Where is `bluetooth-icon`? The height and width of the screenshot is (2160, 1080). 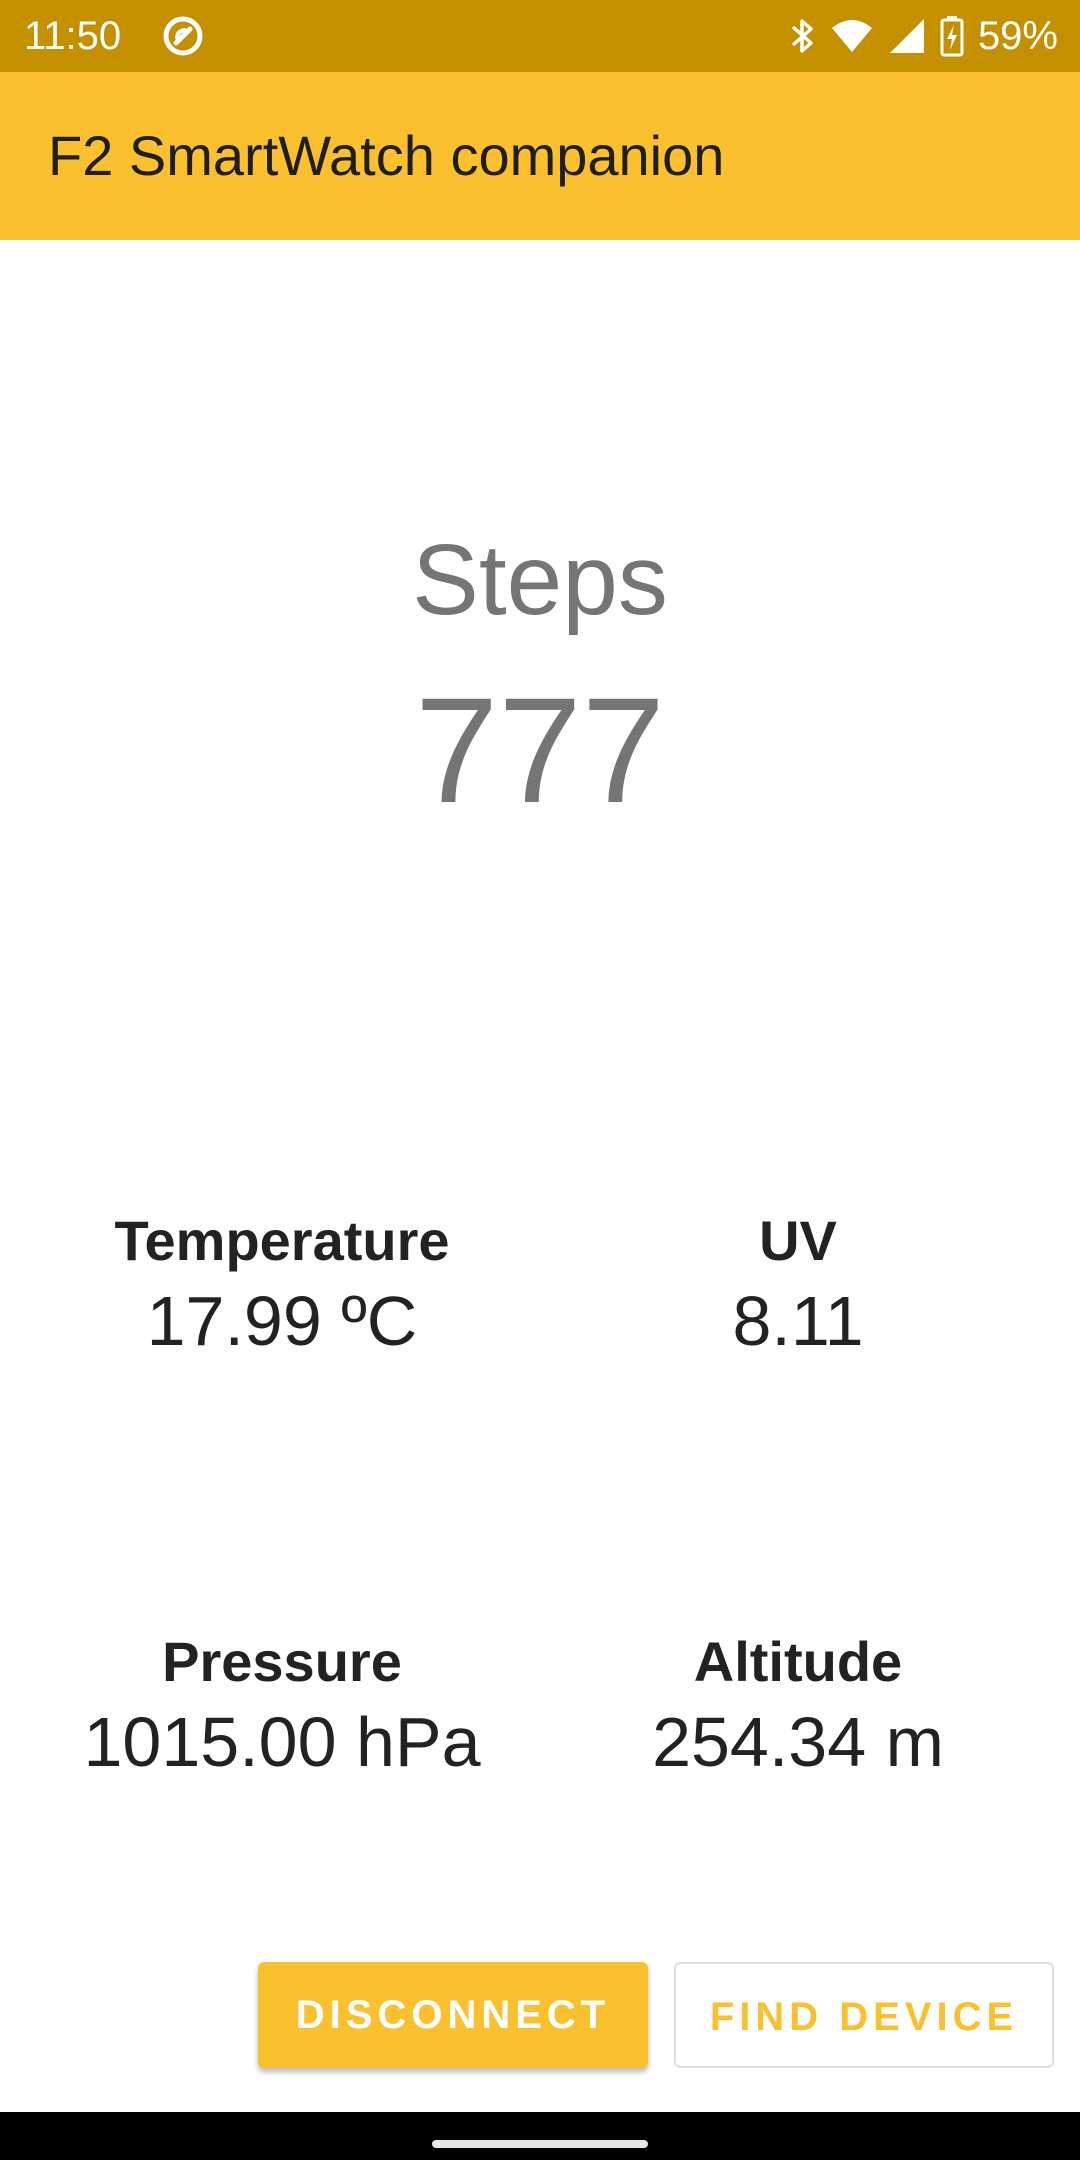 bluetooth-icon is located at coordinates (803, 36).